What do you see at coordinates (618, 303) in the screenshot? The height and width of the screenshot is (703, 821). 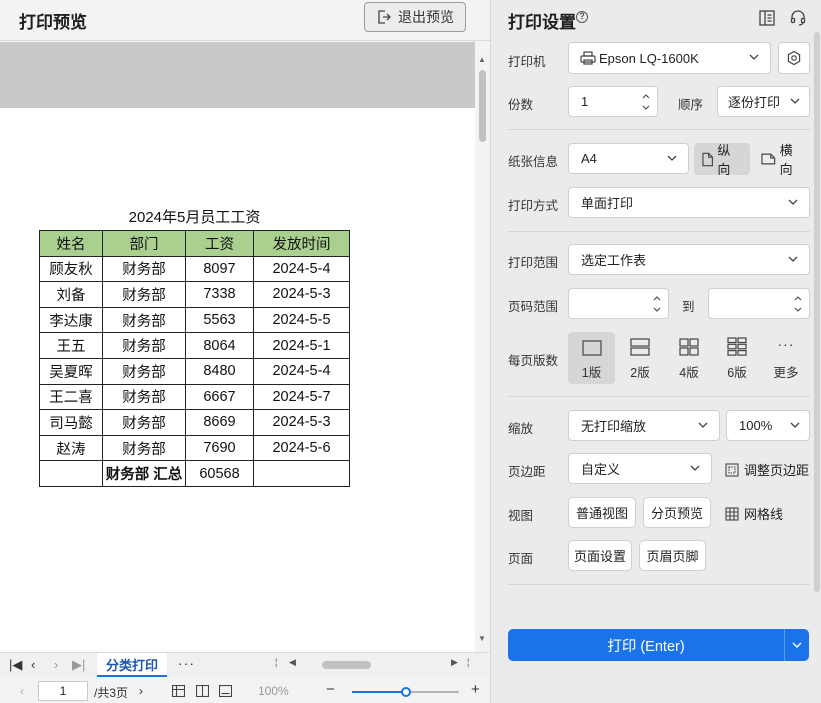 I see `page-range-from-input` at bounding box center [618, 303].